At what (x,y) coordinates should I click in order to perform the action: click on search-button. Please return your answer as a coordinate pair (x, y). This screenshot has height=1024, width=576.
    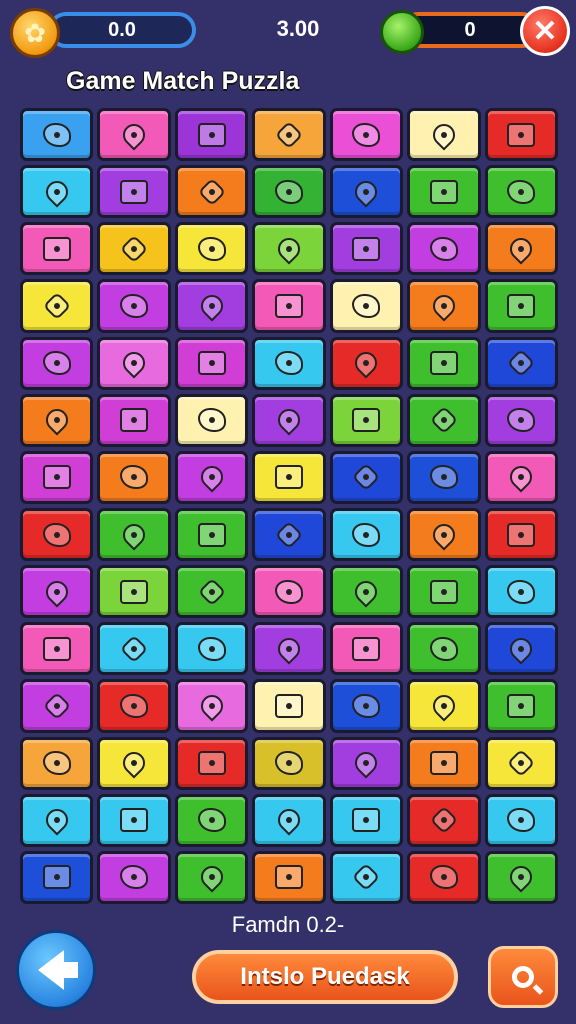
    Looking at the image, I should click on (523, 977).